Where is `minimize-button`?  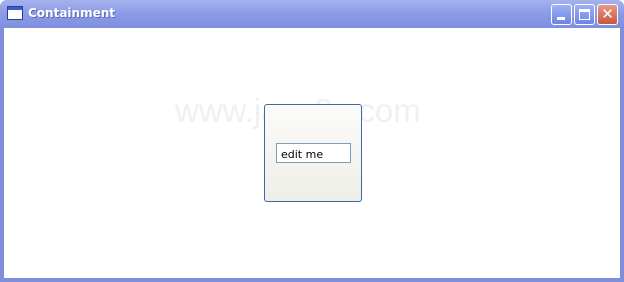 minimize-button is located at coordinates (561, 14).